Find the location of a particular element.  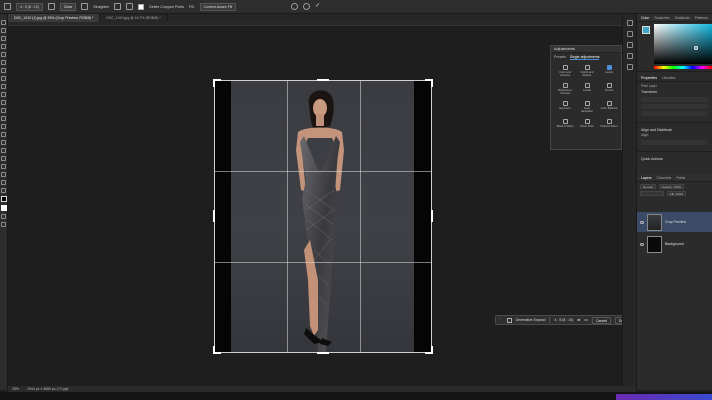

crop-handle-bottom-left is located at coordinates (214, 350).